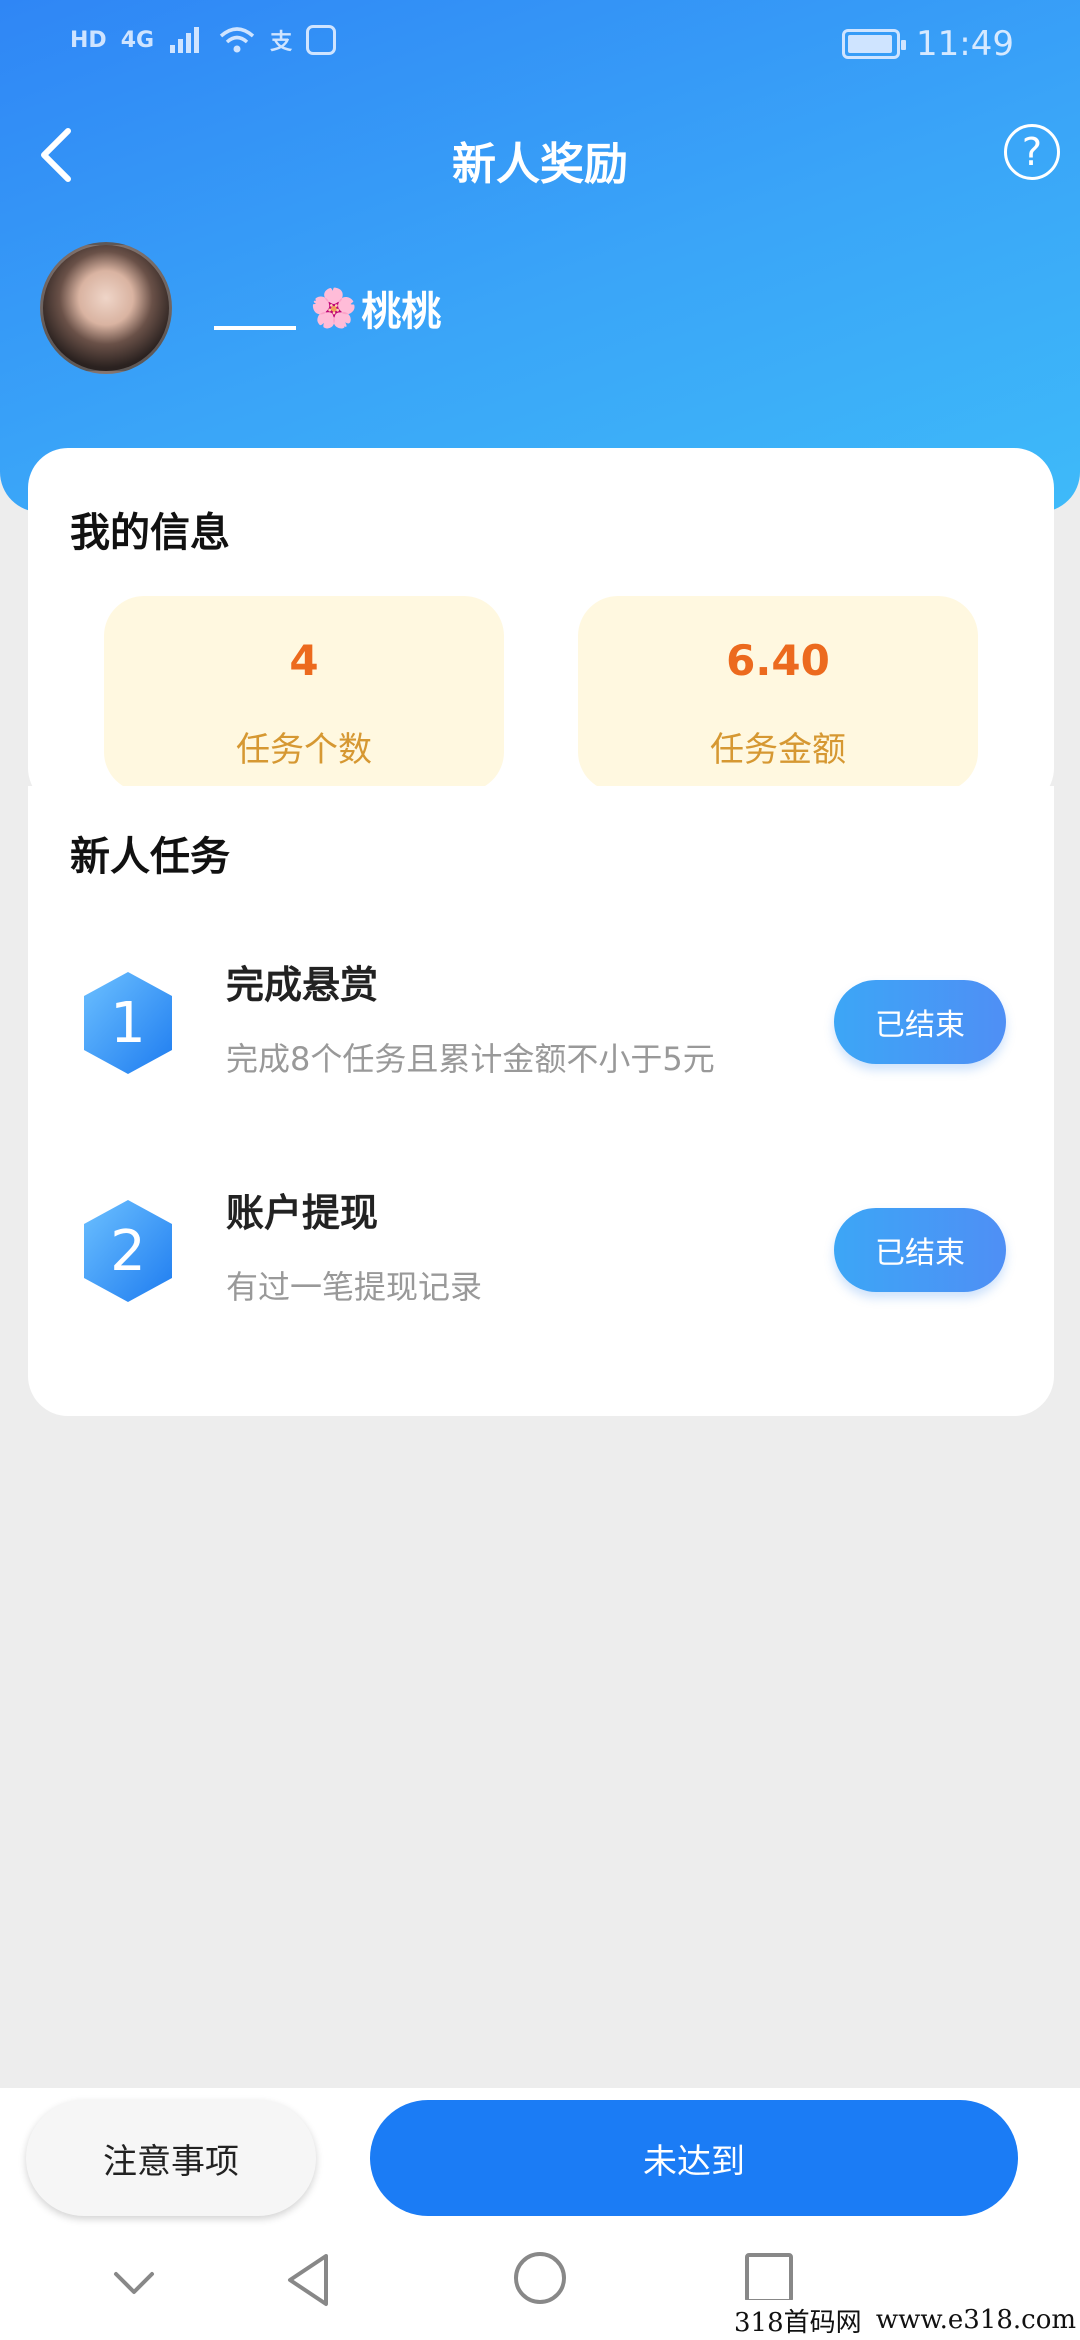  Describe the element at coordinates (171, 2158) in the screenshot. I see `notice-button: 注意事项` at that location.